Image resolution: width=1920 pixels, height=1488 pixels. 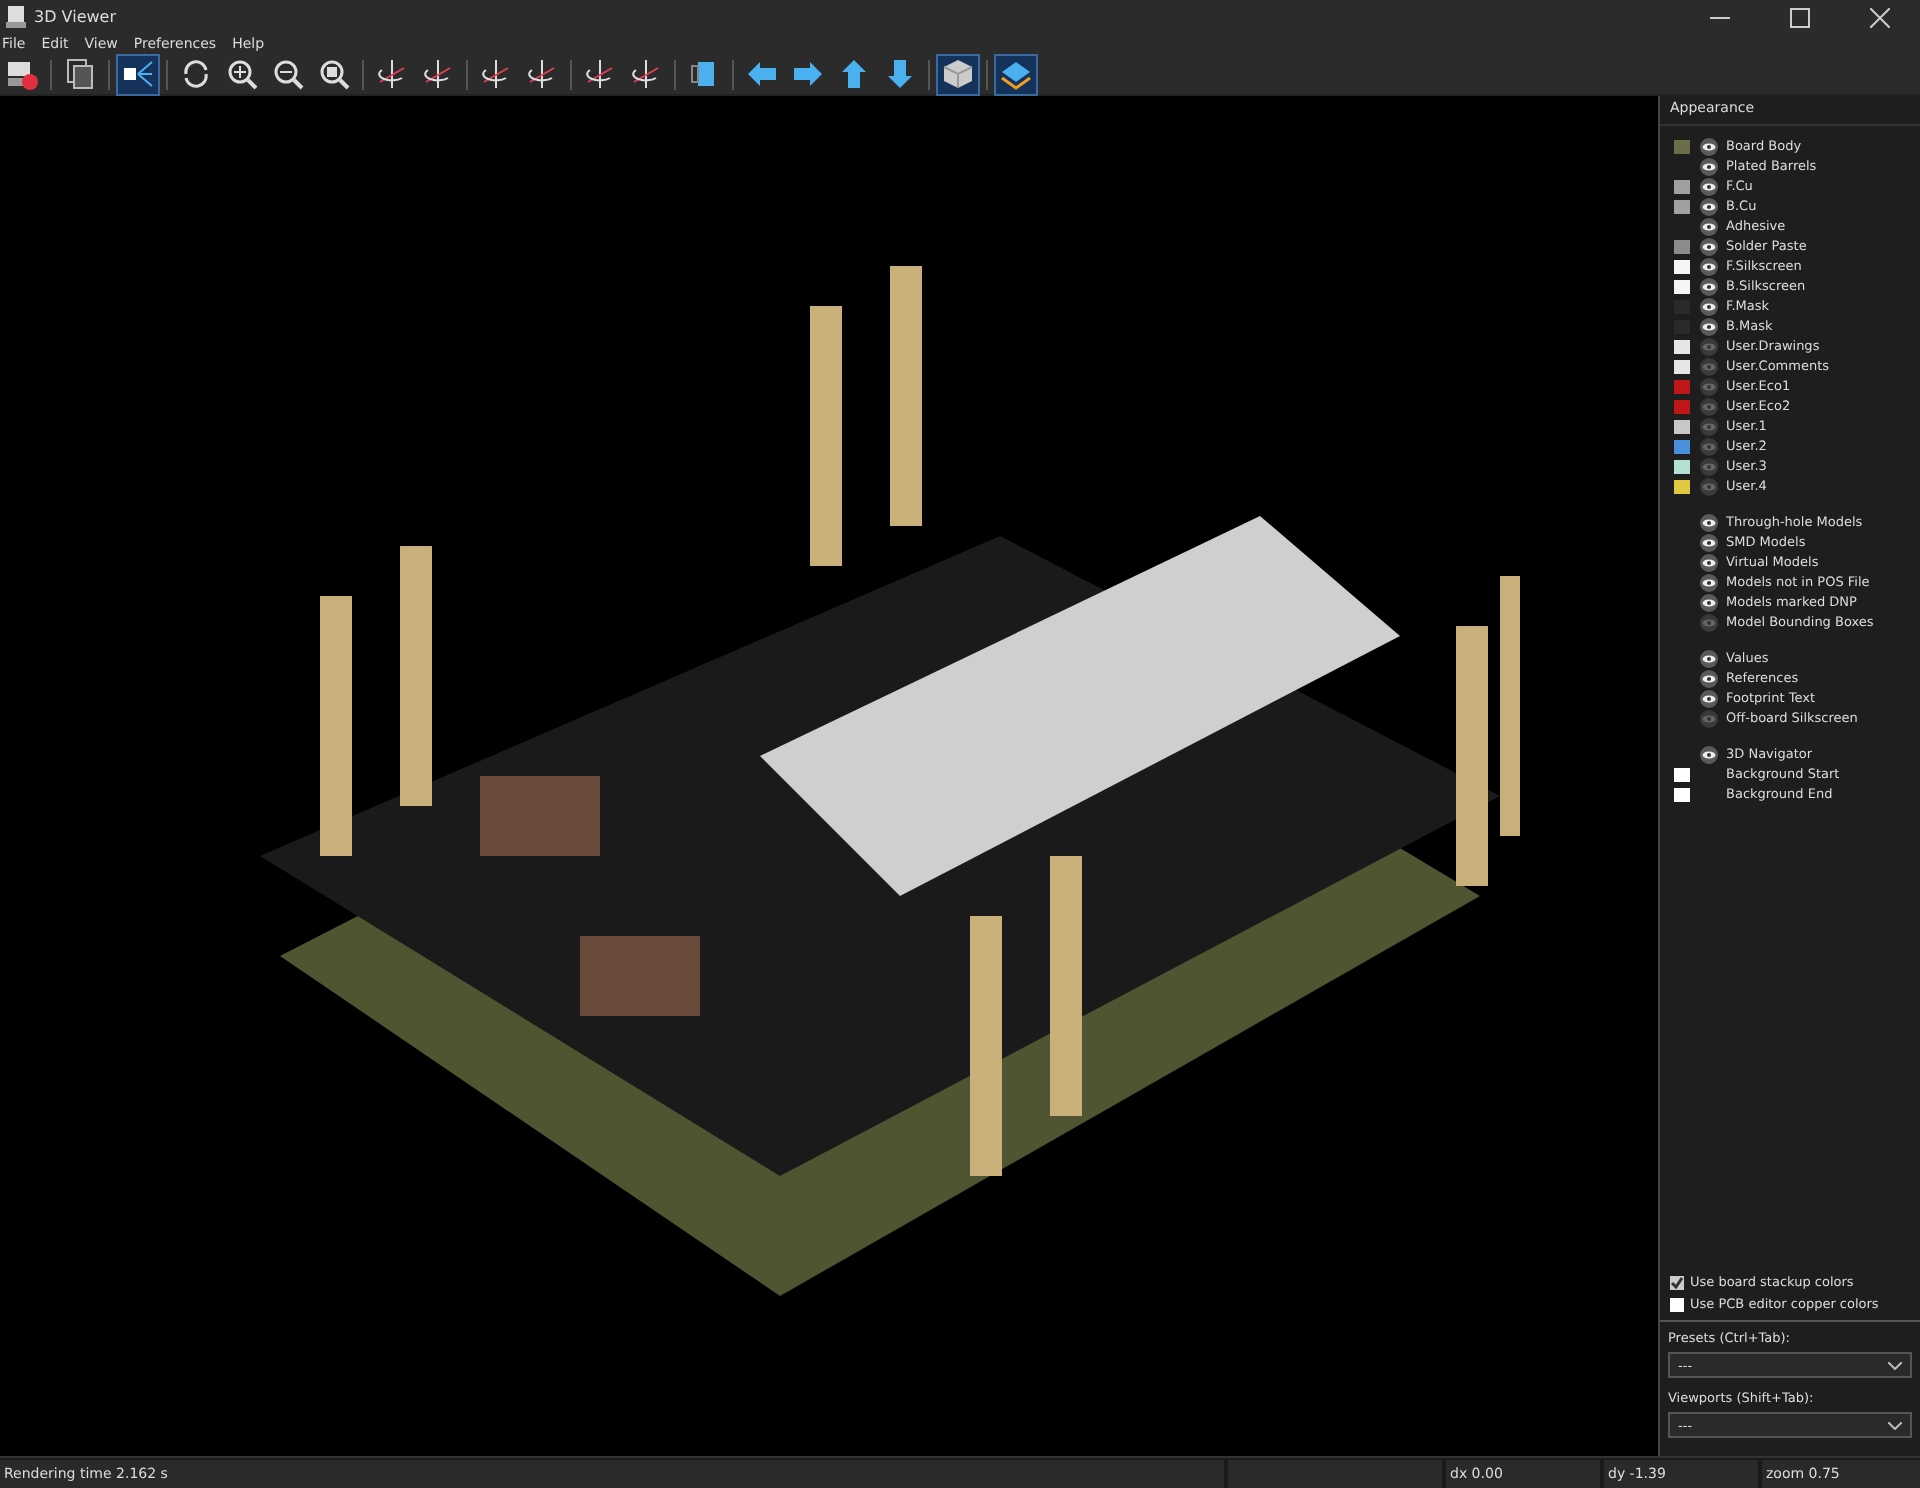 What do you see at coordinates (138, 74) in the screenshot?
I see `raytrace-tool` at bounding box center [138, 74].